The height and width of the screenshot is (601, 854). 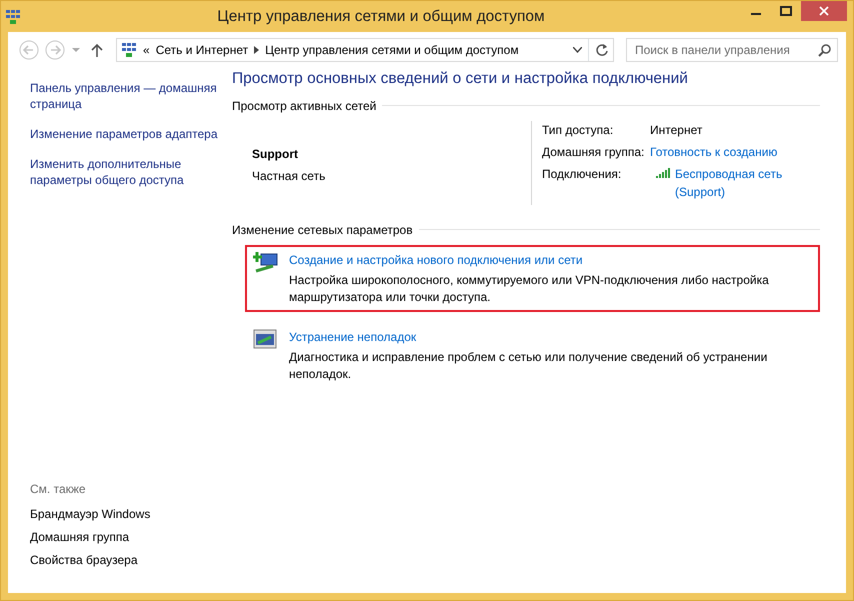 I want to click on sidebar-link: Изменение параметров адаптера, so click(x=126, y=134).